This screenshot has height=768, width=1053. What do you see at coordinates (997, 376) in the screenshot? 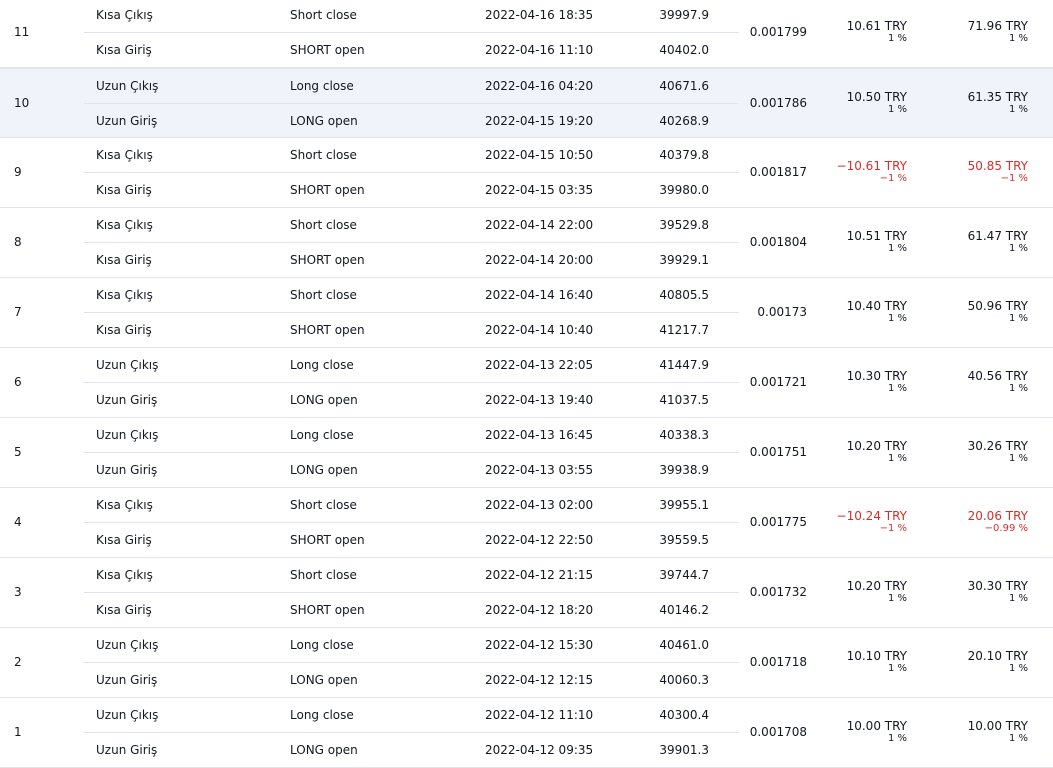
I see `cumulative-profit-value: 40.56 TRY` at bounding box center [997, 376].